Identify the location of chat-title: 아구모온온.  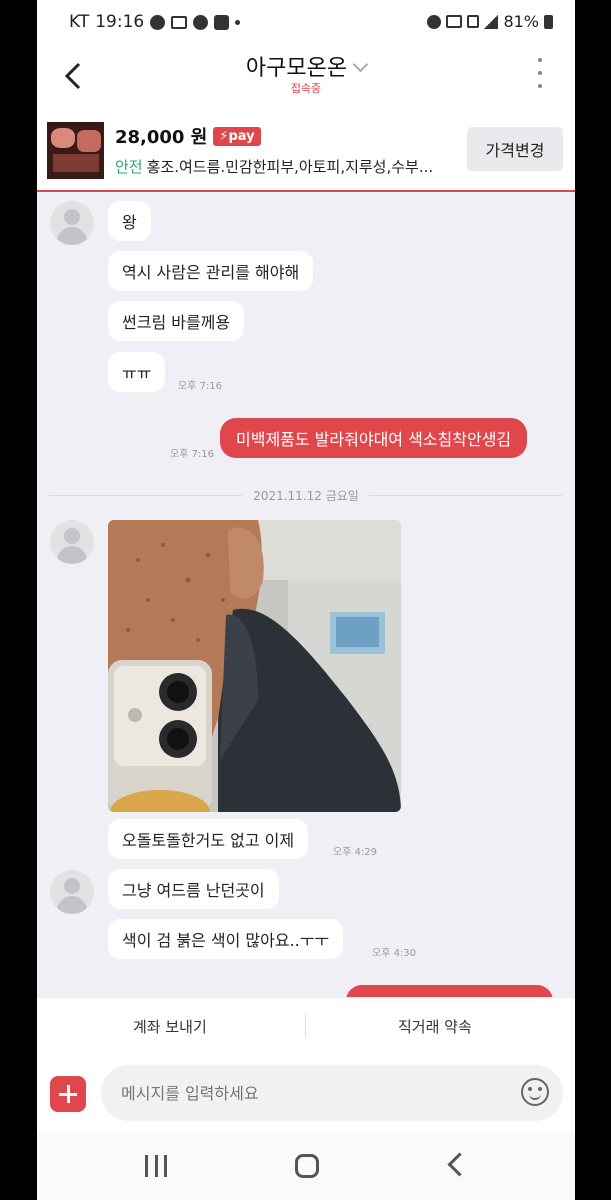
(306, 66).